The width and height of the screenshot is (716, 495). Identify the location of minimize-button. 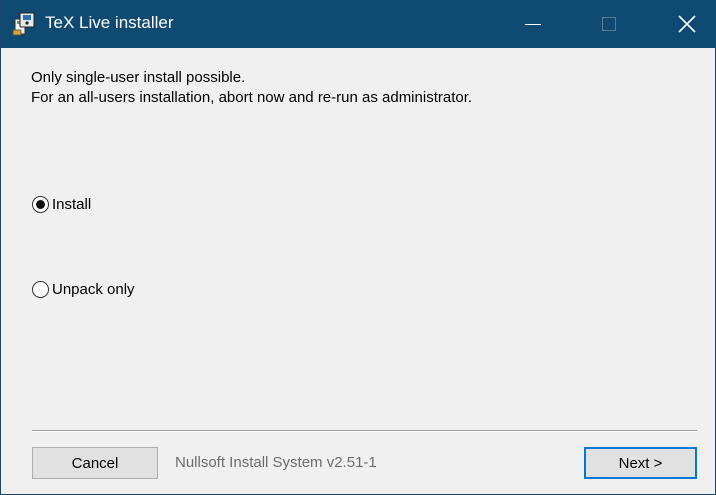
(533, 24).